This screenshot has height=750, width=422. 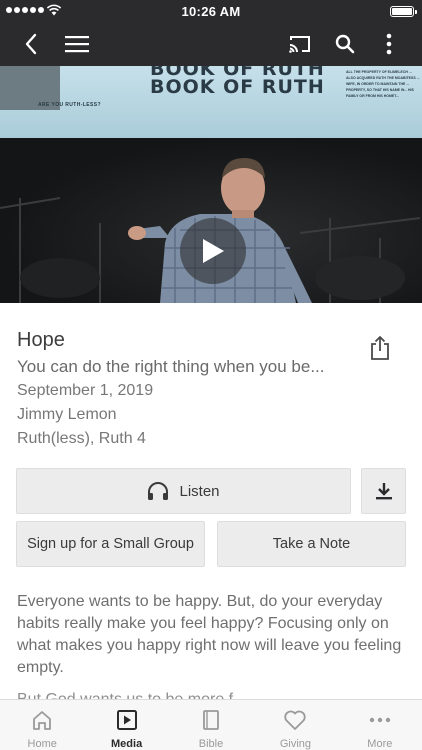 I want to click on search-icon, so click(x=345, y=44).